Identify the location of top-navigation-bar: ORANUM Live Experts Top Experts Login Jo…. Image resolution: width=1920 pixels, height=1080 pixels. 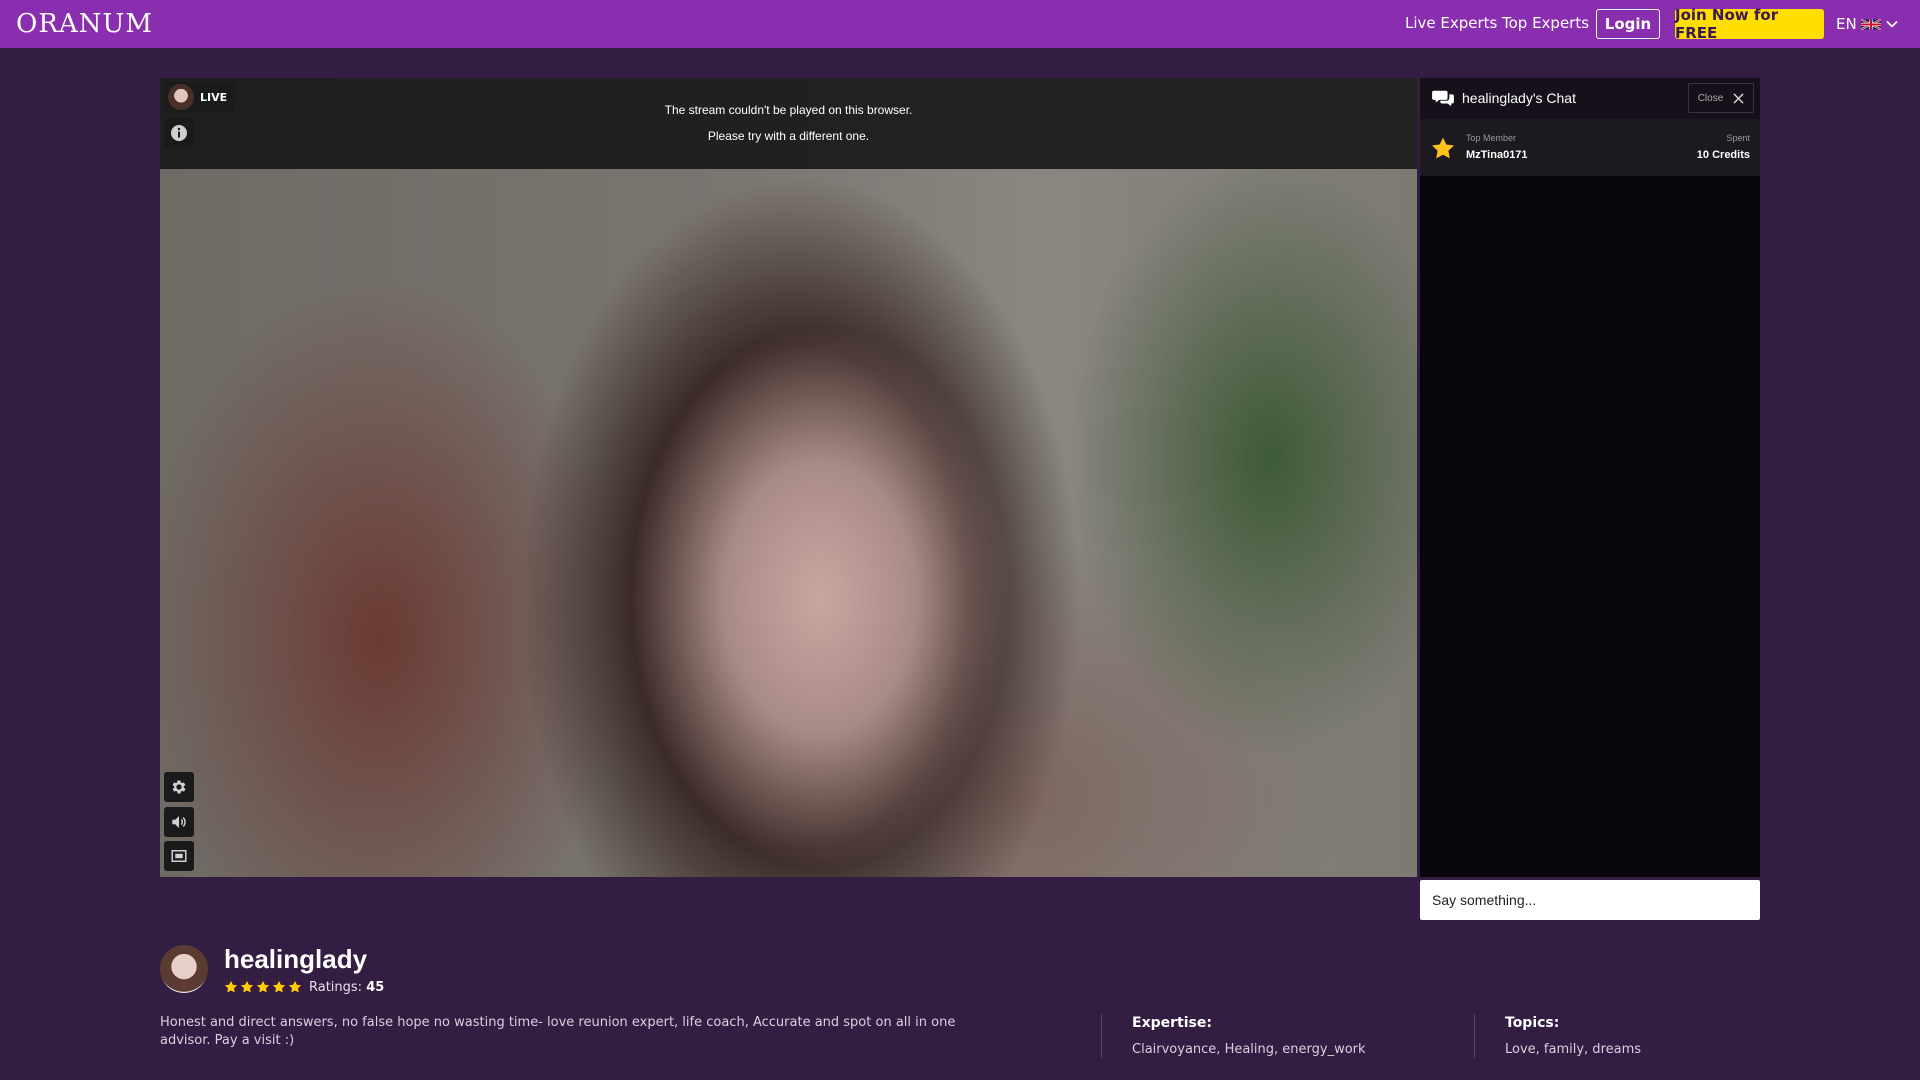
(960, 24).